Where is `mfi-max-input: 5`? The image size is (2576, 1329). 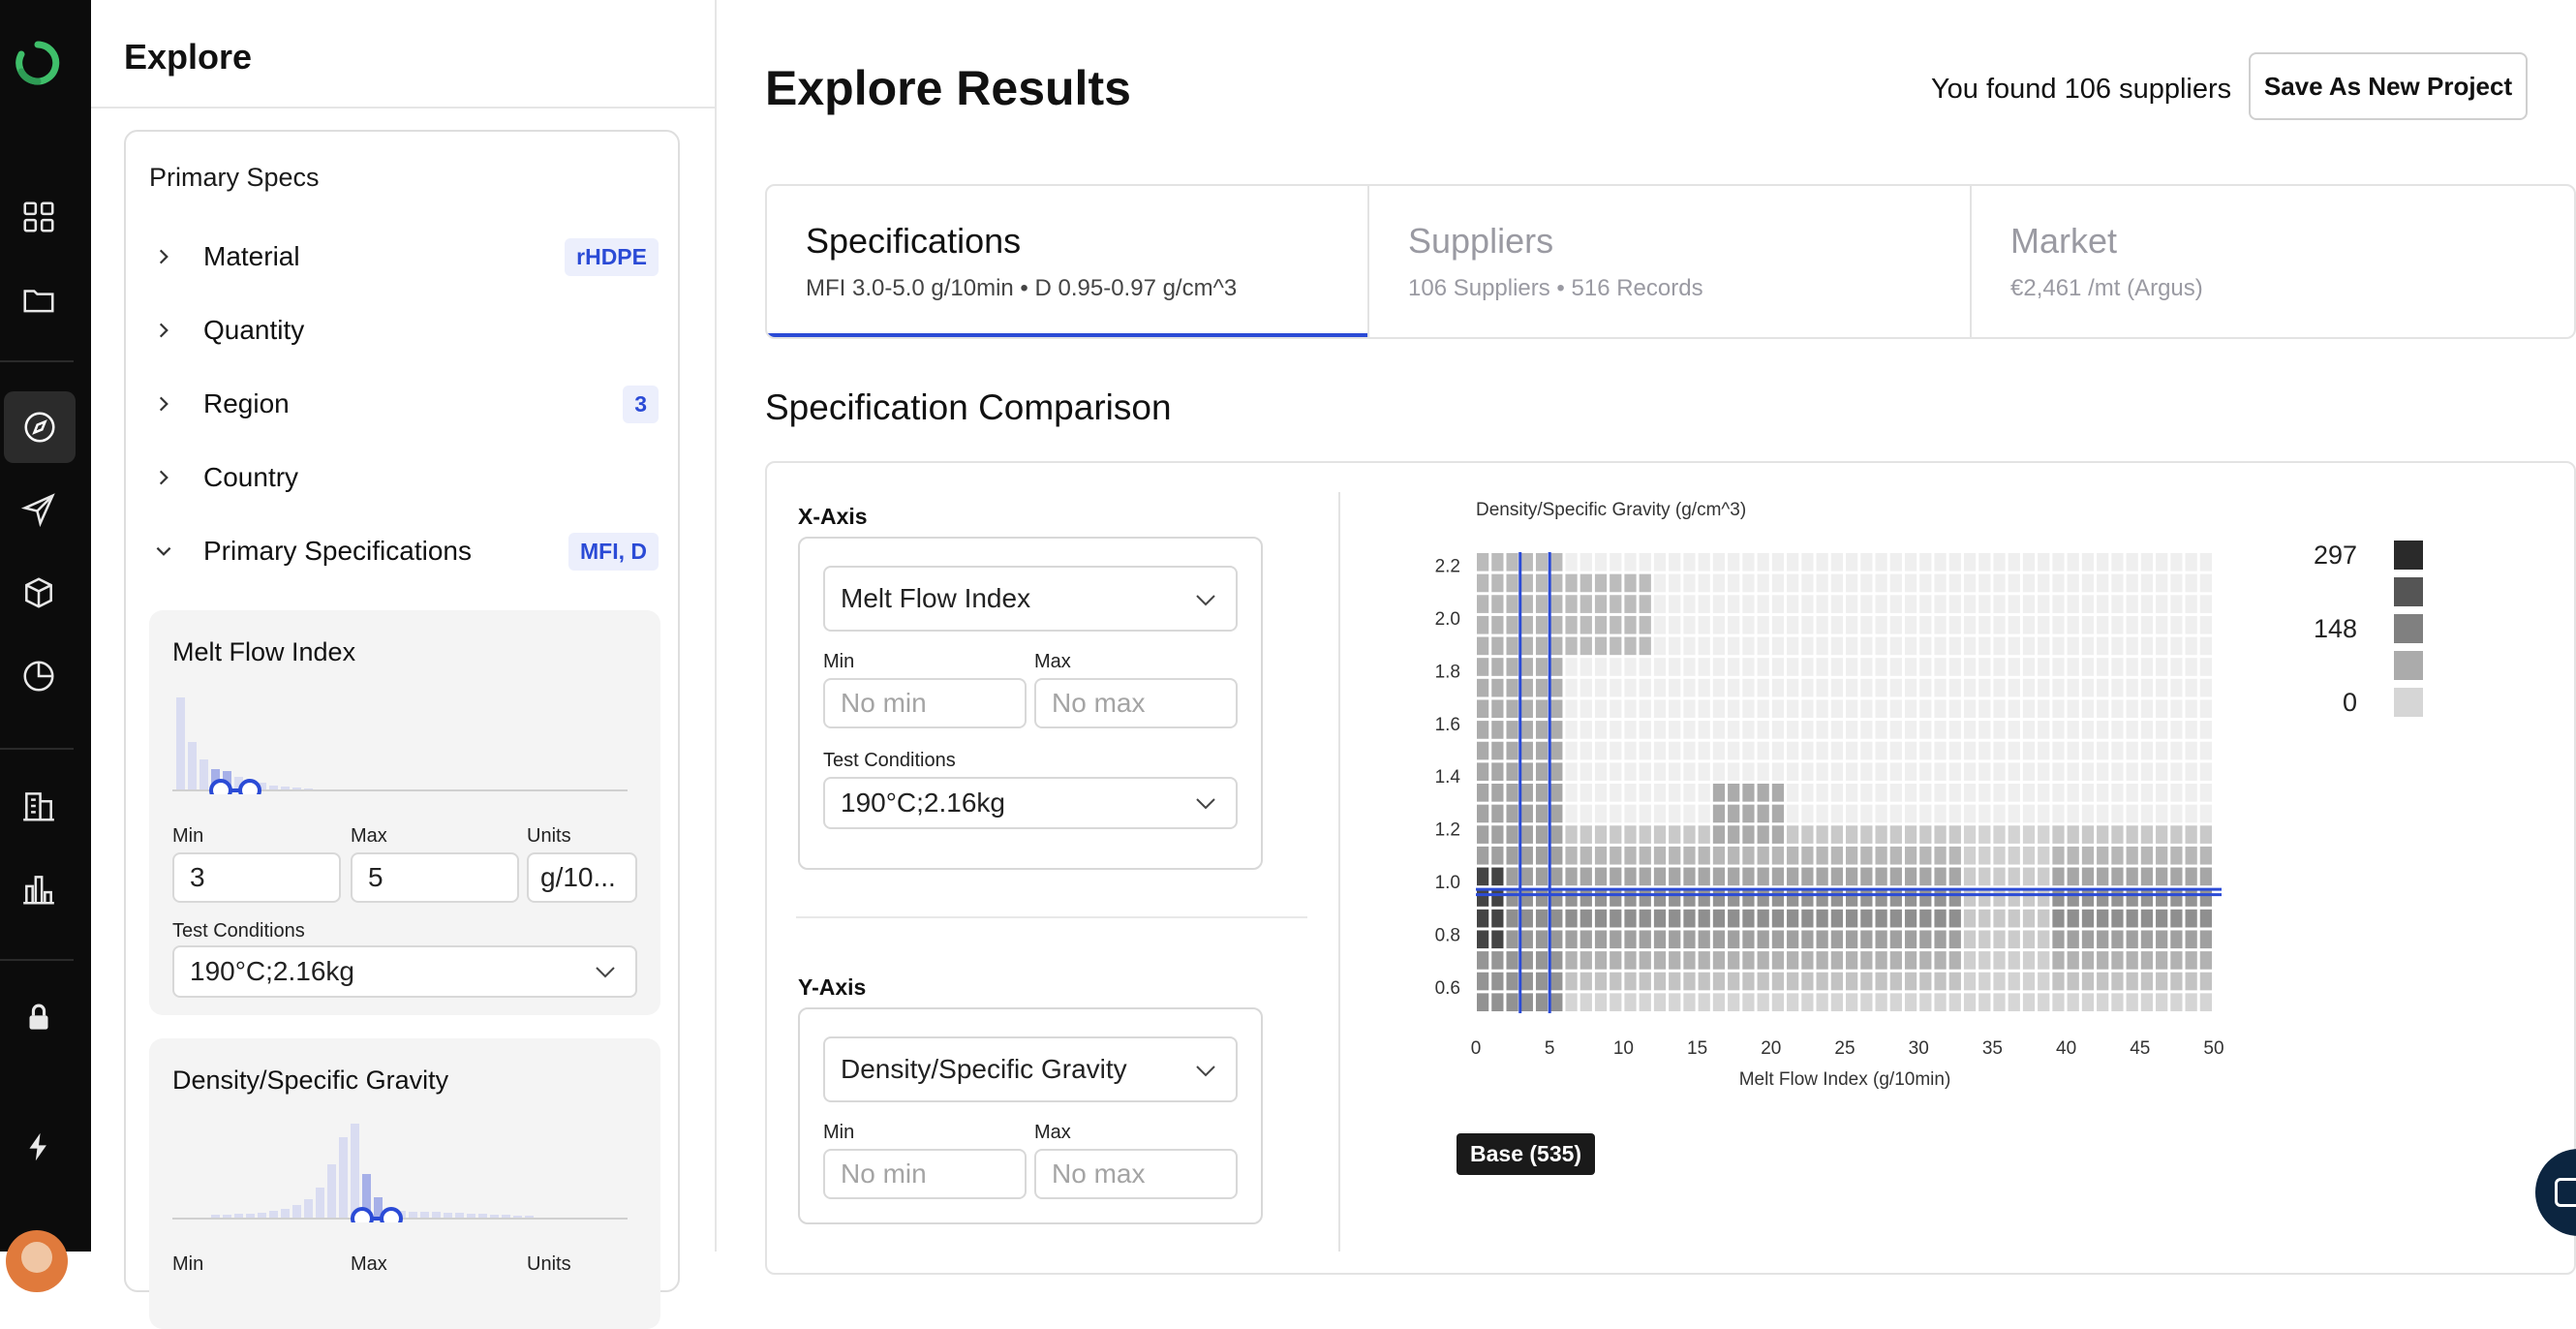 mfi-max-input: 5 is located at coordinates (435, 877).